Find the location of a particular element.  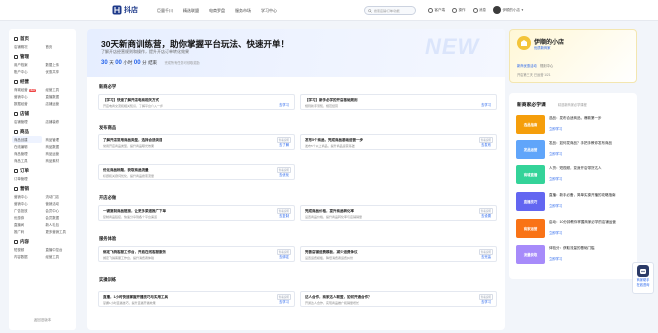

sidebar-item-shop-decor: 店铺装修 is located at coordinates (59, 121).